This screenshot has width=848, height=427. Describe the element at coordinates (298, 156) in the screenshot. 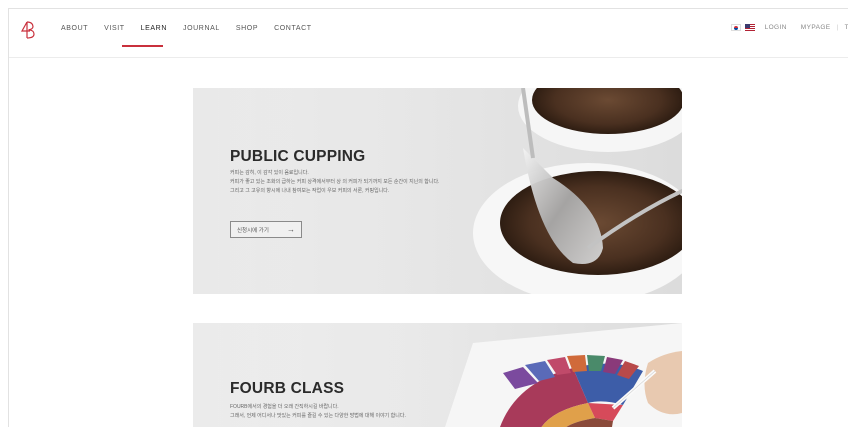

I see `banner-title: PUBLIC CUPPING` at that location.